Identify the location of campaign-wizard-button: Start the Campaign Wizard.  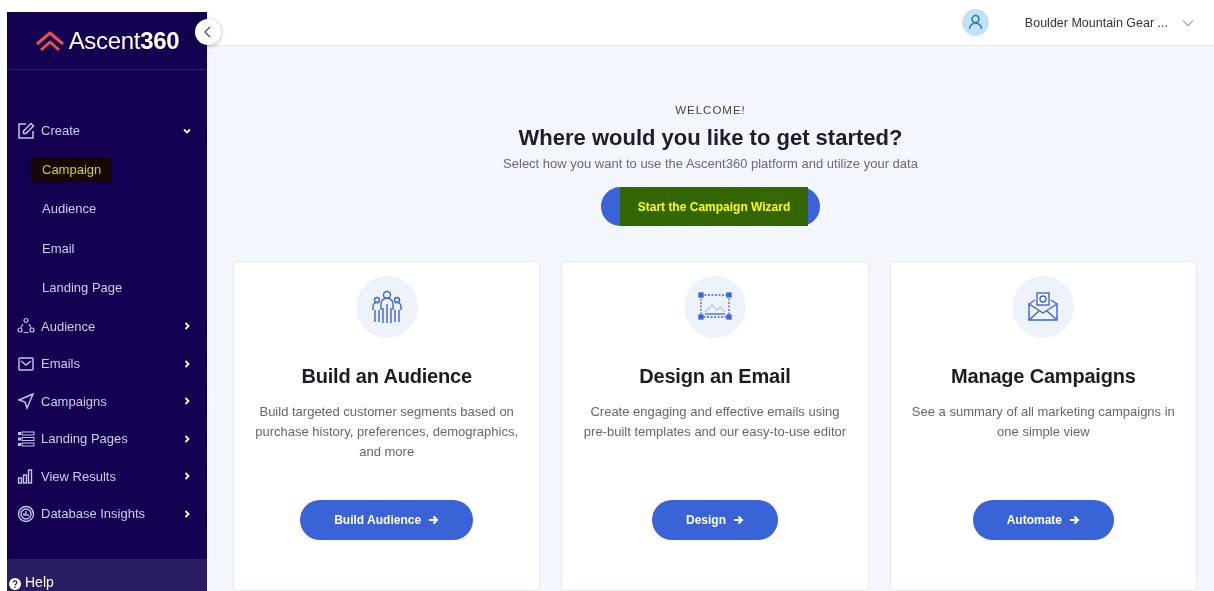
(710, 206).